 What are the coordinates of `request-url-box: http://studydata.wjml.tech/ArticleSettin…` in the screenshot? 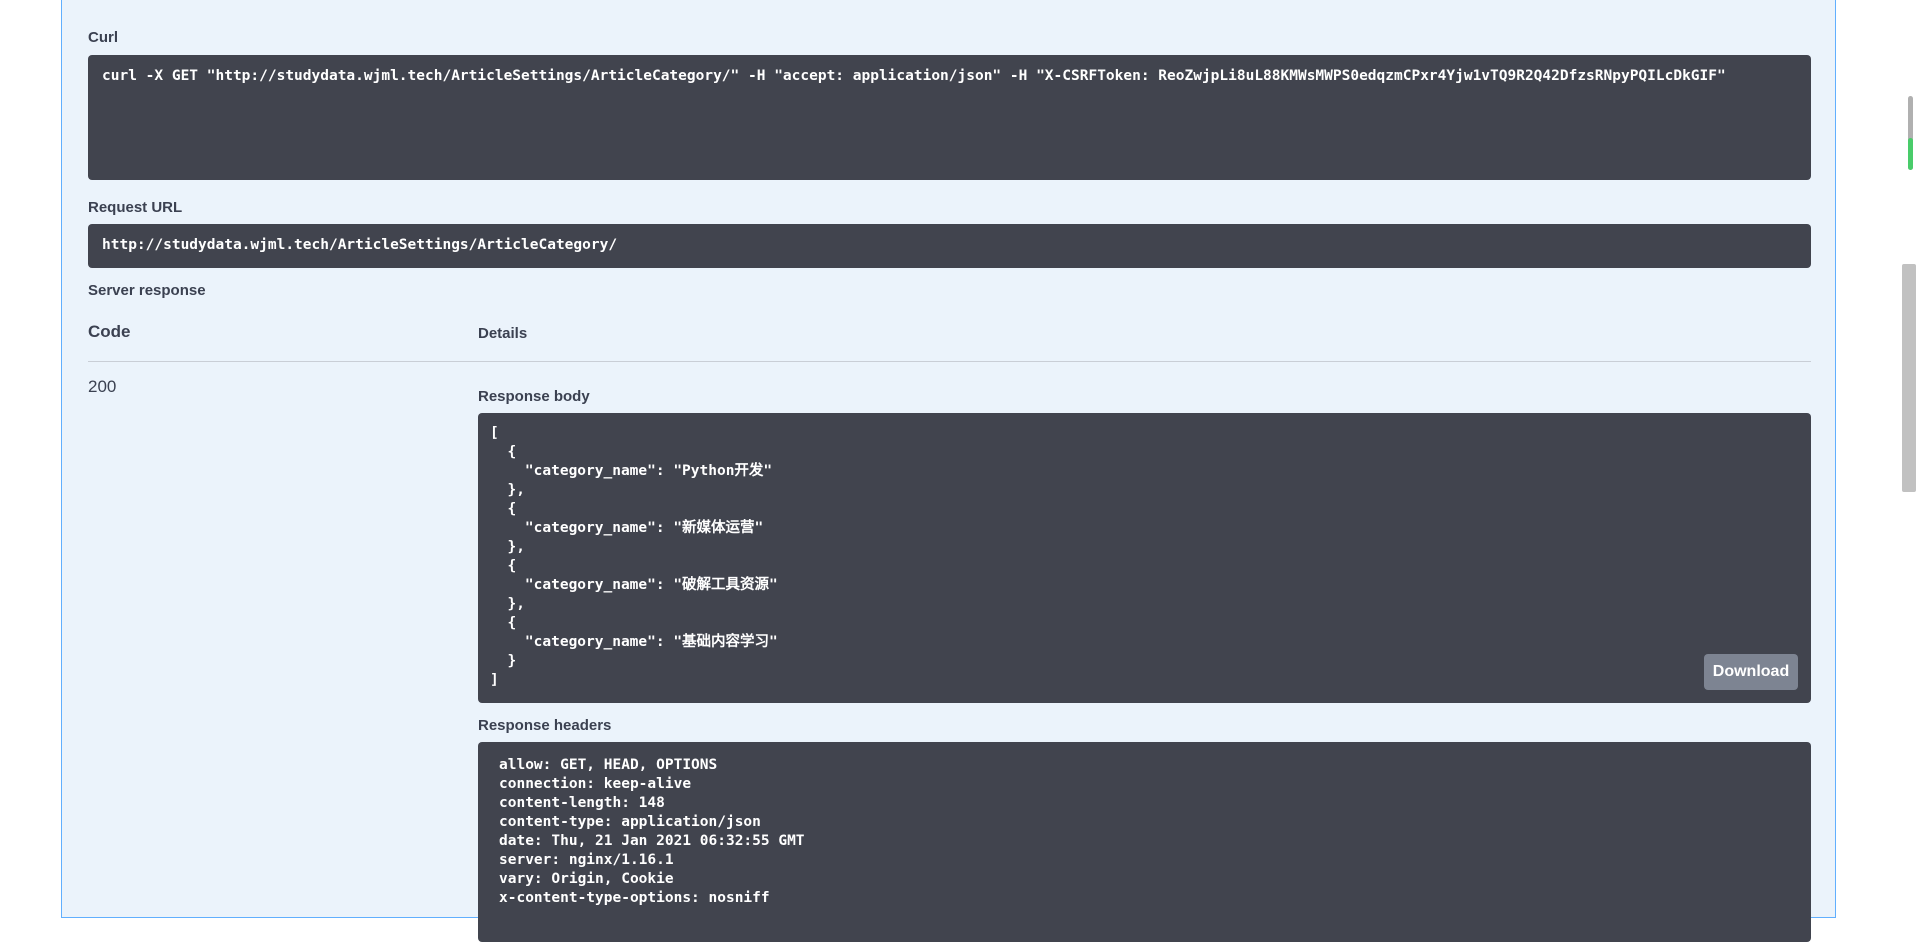 It's located at (949, 246).